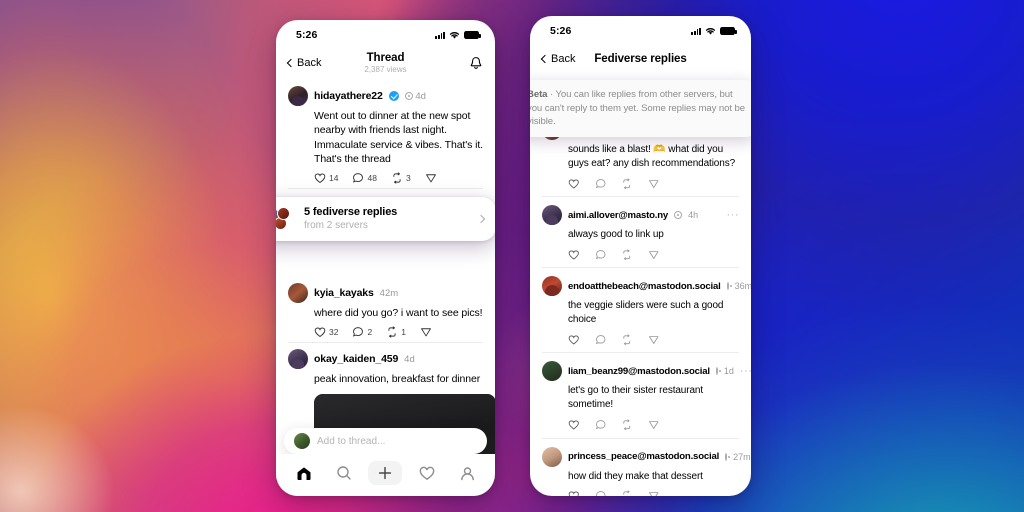 The image size is (1024, 512). What do you see at coordinates (336, 225) in the screenshot?
I see `fediverse-card-subtitle: from 2 servers` at bounding box center [336, 225].